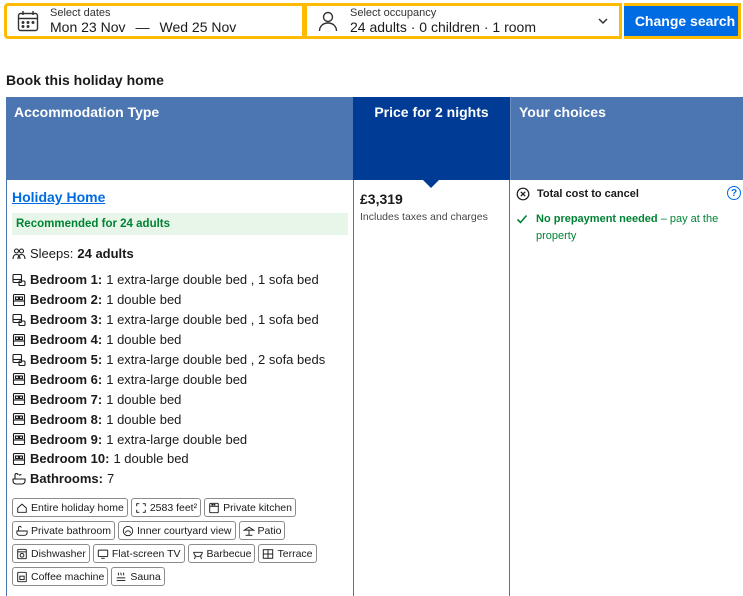 The image size is (743, 596). I want to click on sleeps-value: 24 adults, so click(105, 253).